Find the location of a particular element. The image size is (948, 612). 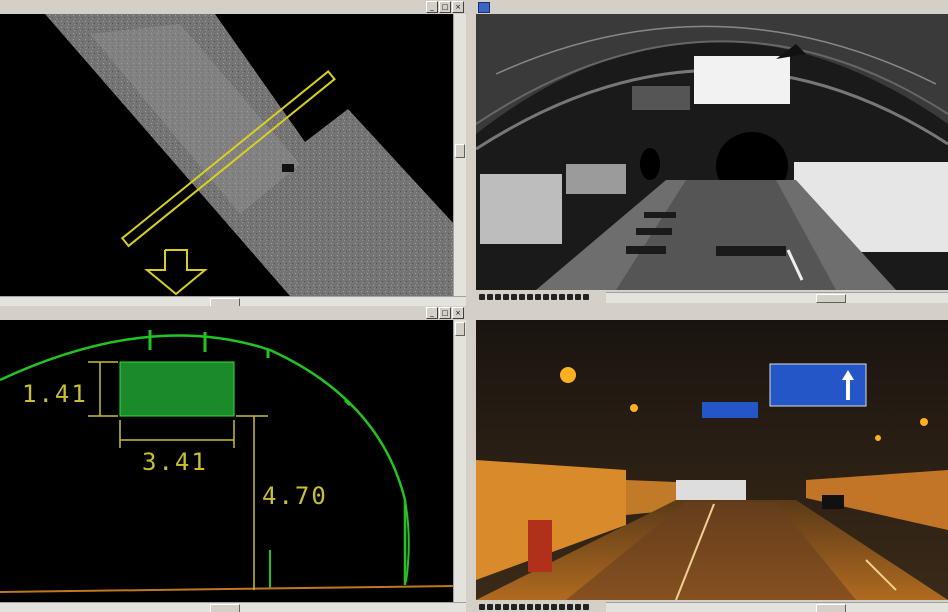

app-icon is located at coordinates (484, 7).